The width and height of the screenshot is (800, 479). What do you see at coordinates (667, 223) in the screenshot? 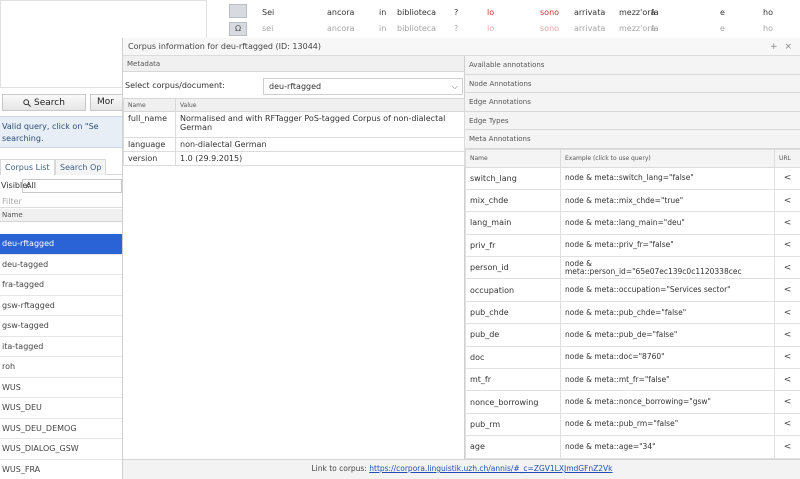
I see `annotation-example-link: node & meta::lang_main="deu"` at bounding box center [667, 223].